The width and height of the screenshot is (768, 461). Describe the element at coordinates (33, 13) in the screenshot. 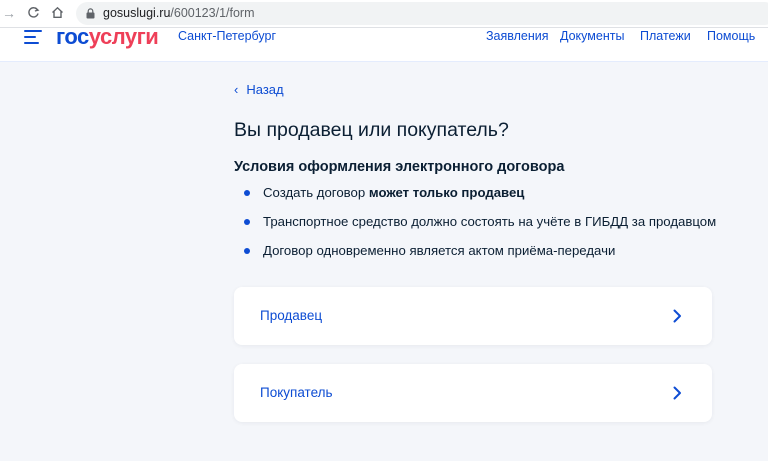

I see `reload-icon` at that location.